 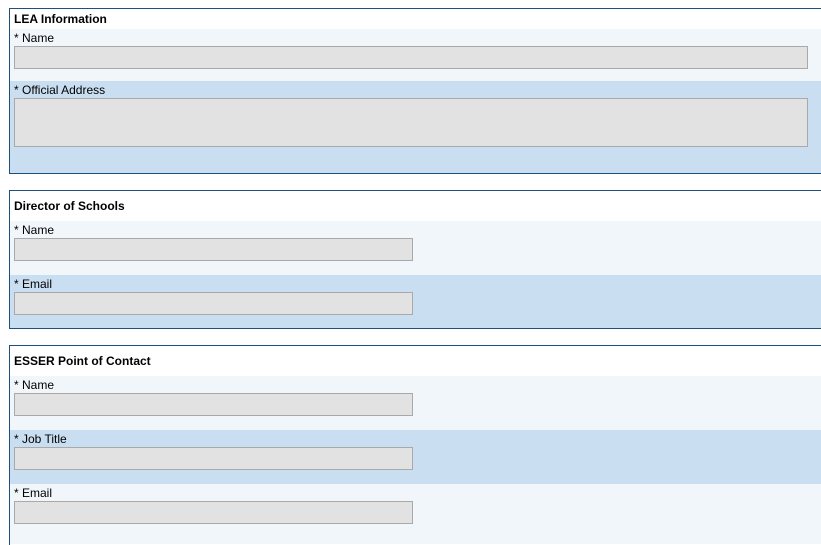 I want to click on esser-job-title-row: * Job Title, so click(x=415, y=457).